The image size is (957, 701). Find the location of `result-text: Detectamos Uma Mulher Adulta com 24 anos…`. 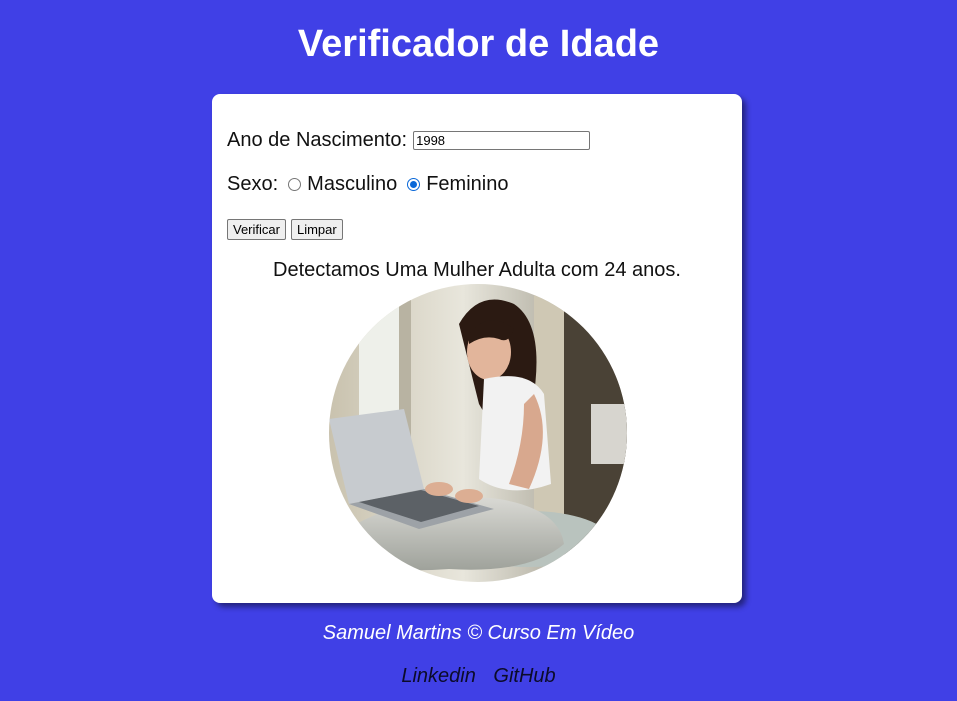

result-text: Detectamos Uma Mulher Adulta com 24 anos… is located at coordinates (477, 270).